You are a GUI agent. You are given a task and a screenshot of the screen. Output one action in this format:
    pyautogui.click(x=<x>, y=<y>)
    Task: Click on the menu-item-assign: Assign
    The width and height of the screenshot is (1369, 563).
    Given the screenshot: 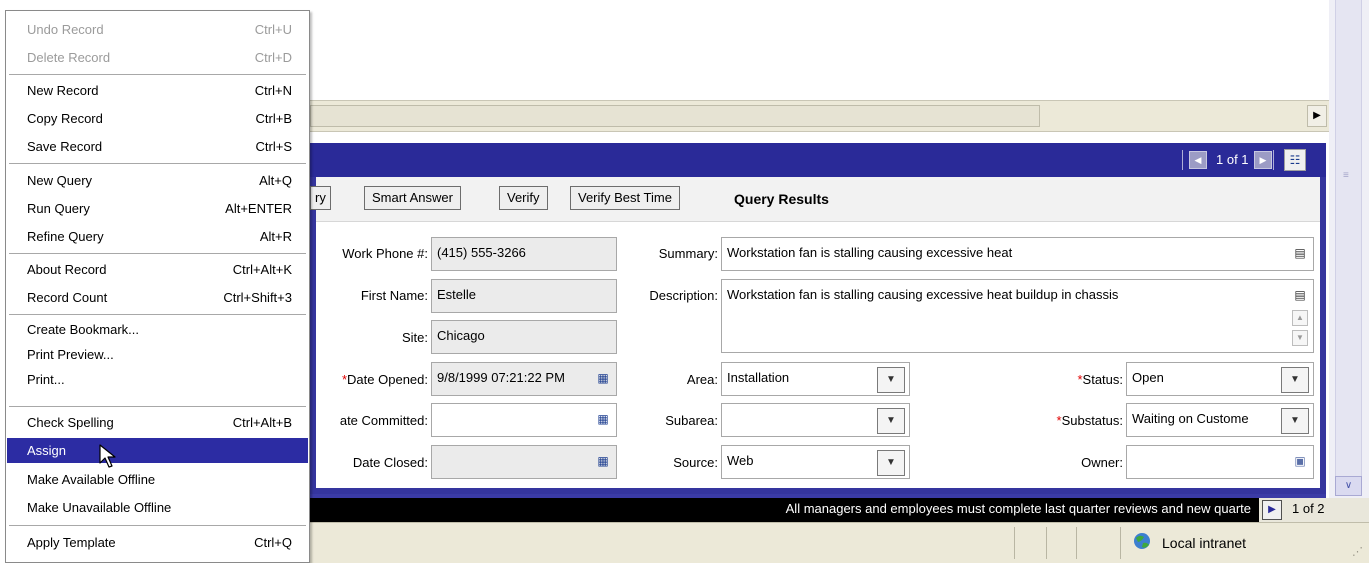 What is the action you would take?
    pyautogui.click(x=157, y=450)
    